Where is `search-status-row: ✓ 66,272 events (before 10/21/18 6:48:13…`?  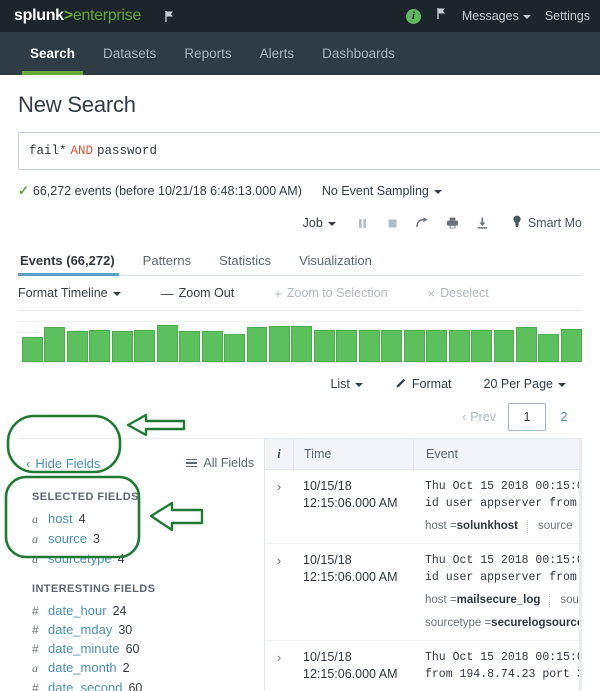 search-status-row: ✓ 66,272 events (before 10/21/18 6:48:13… is located at coordinates (300, 191).